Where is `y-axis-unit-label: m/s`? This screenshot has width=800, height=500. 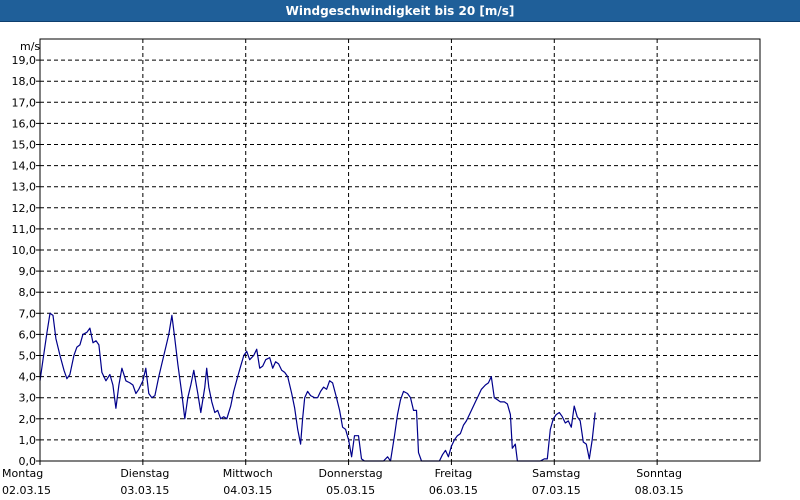
y-axis-unit-label: m/s is located at coordinates (30, 46).